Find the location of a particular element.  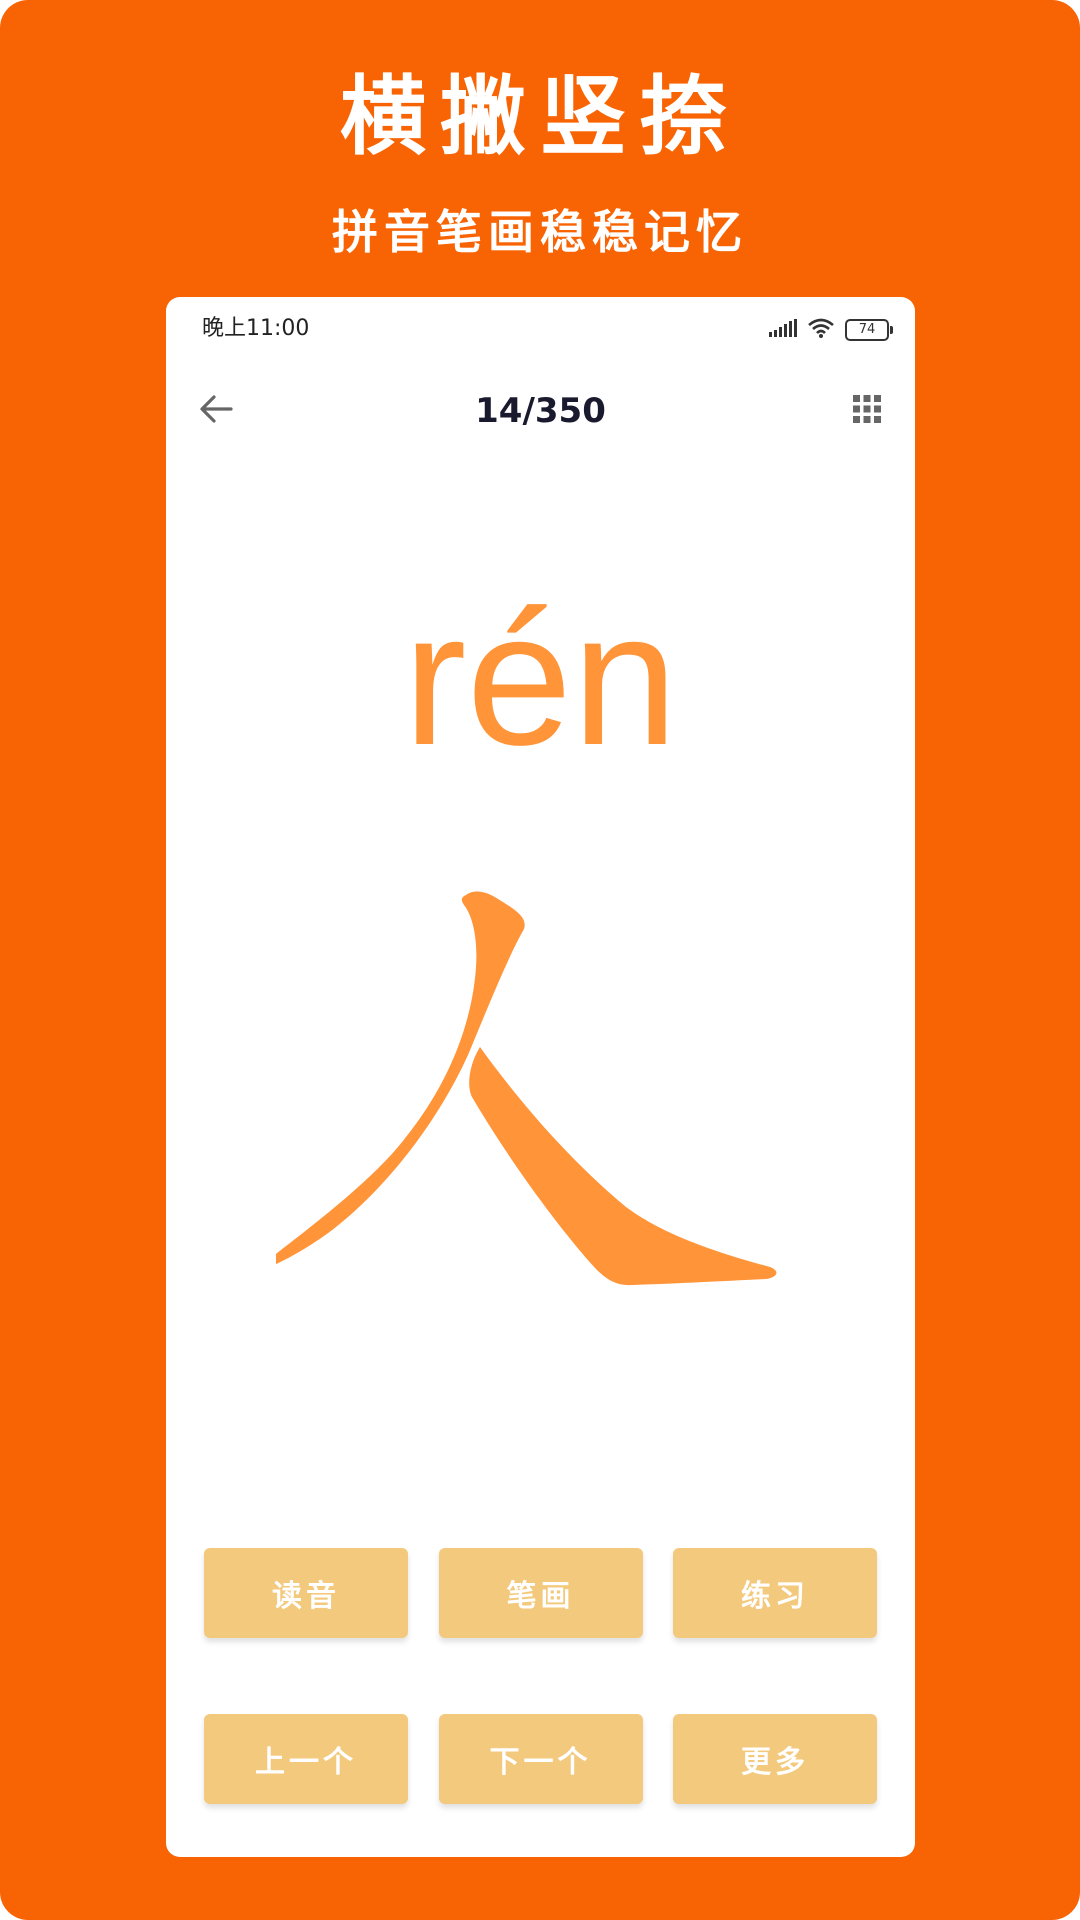

nav-bar: 14/350 is located at coordinates (540, 411).